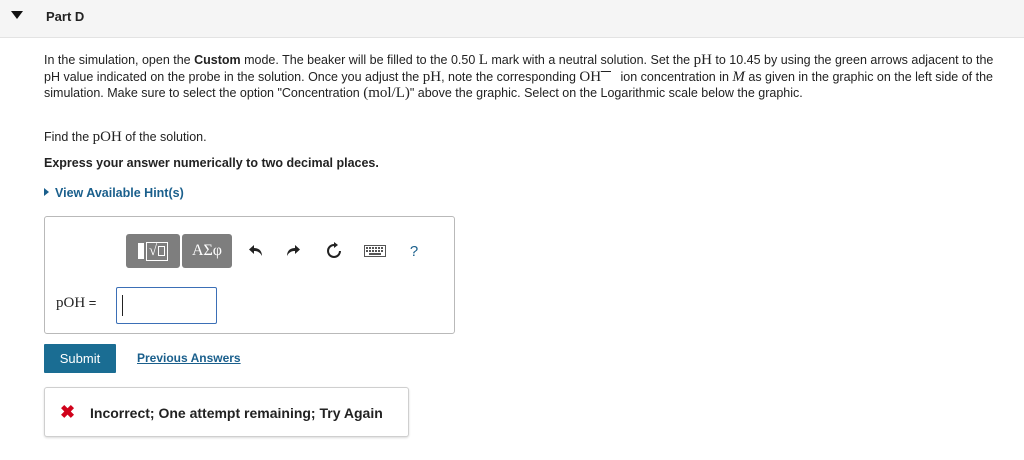 The height and width of the screenshot is (460, 1024). Describe the element at coordinates (675, 76) in the screenshot. I see `instr-text-11: ion concentration in` at that location.